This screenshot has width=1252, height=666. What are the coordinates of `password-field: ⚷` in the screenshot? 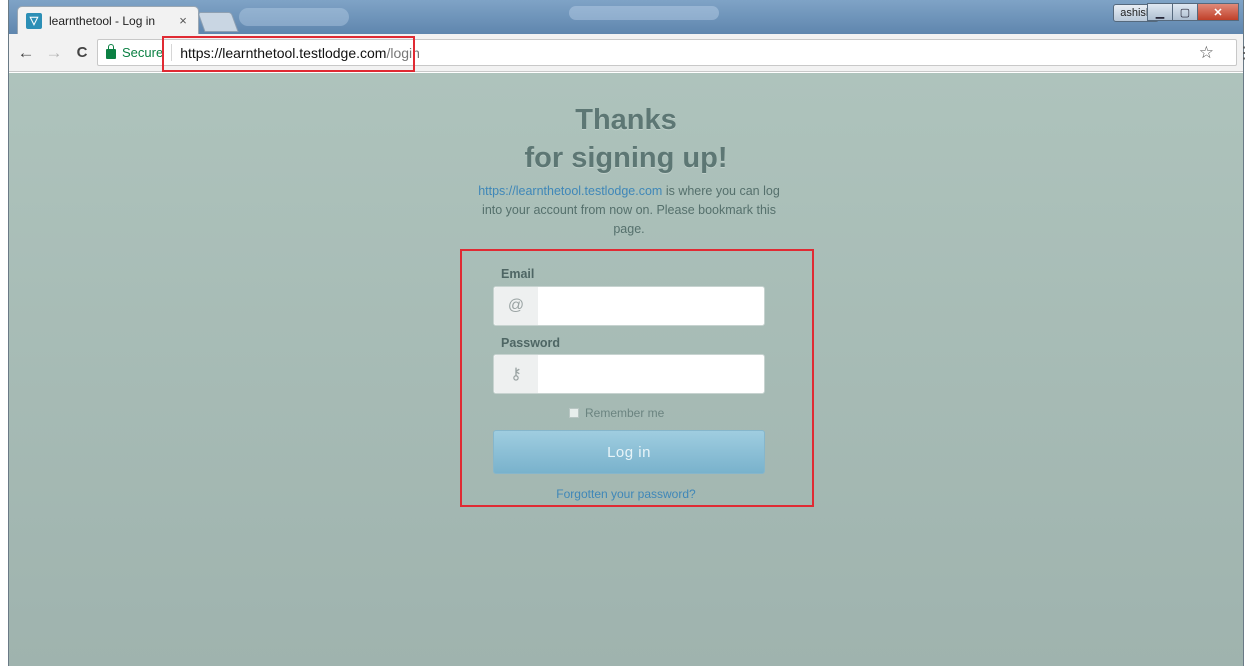 It's located at (629, 374).